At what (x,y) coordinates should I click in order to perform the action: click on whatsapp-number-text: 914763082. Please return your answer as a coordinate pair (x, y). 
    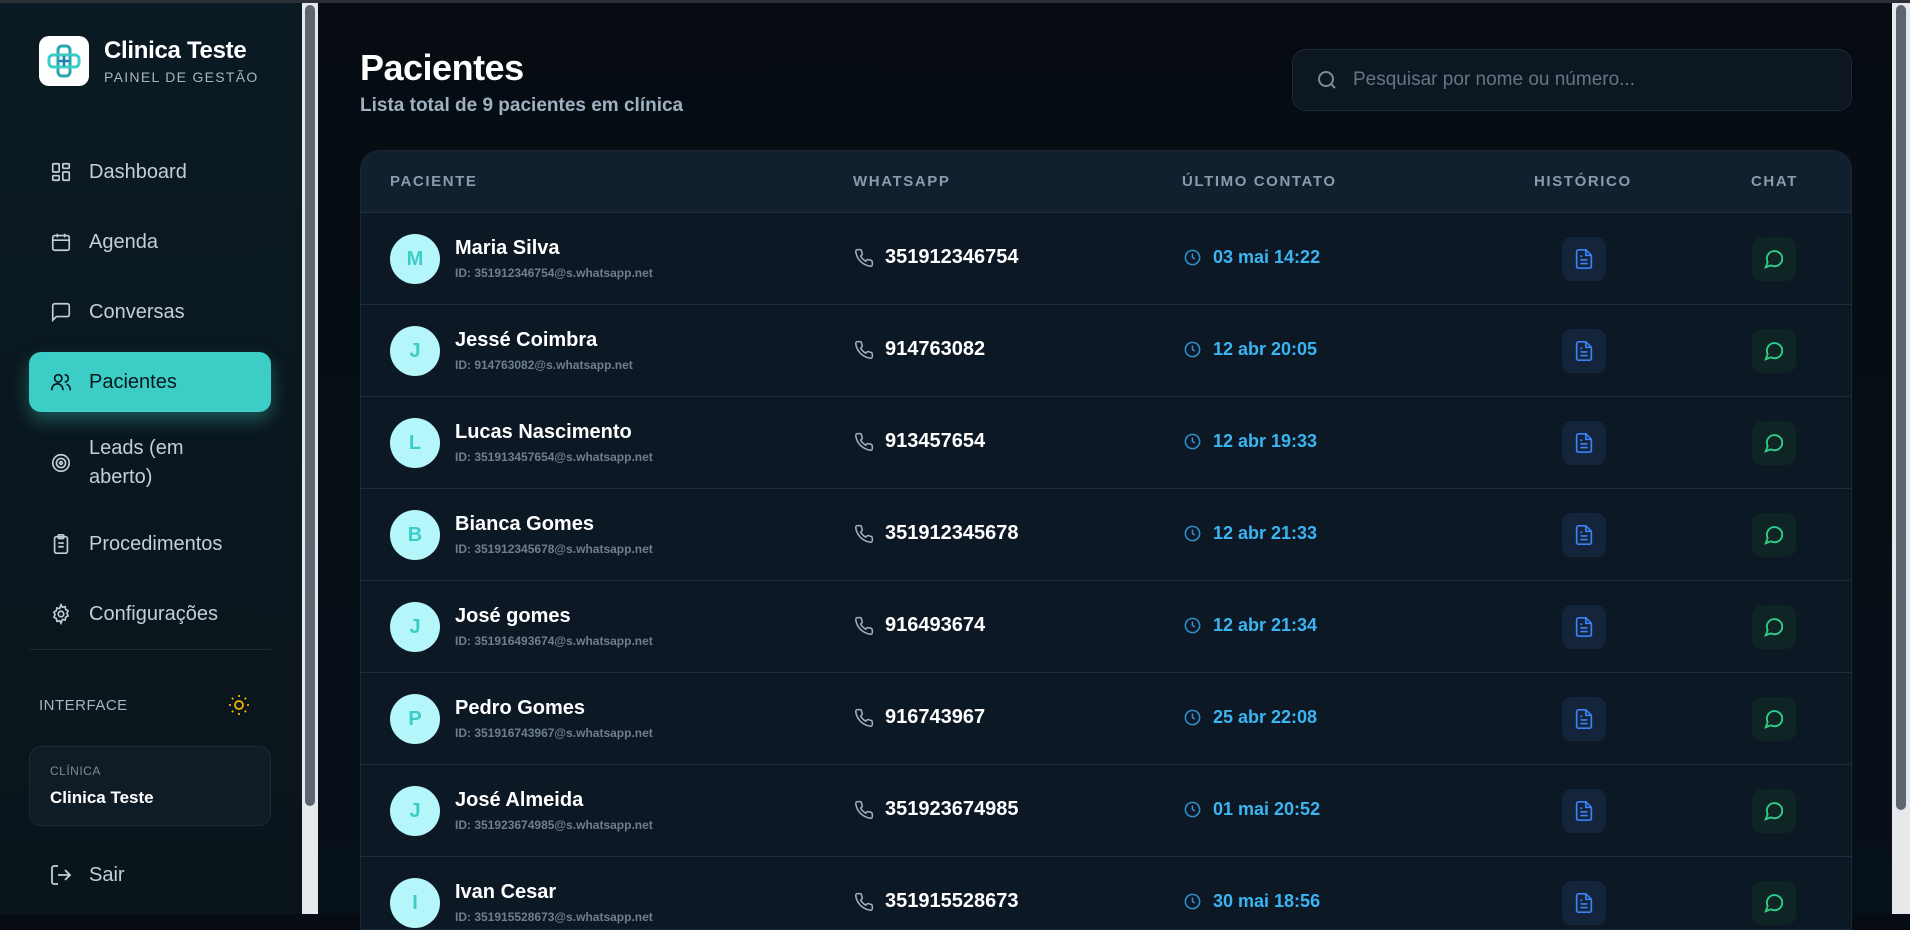
    Looking at the image, I should click on (935, 349).